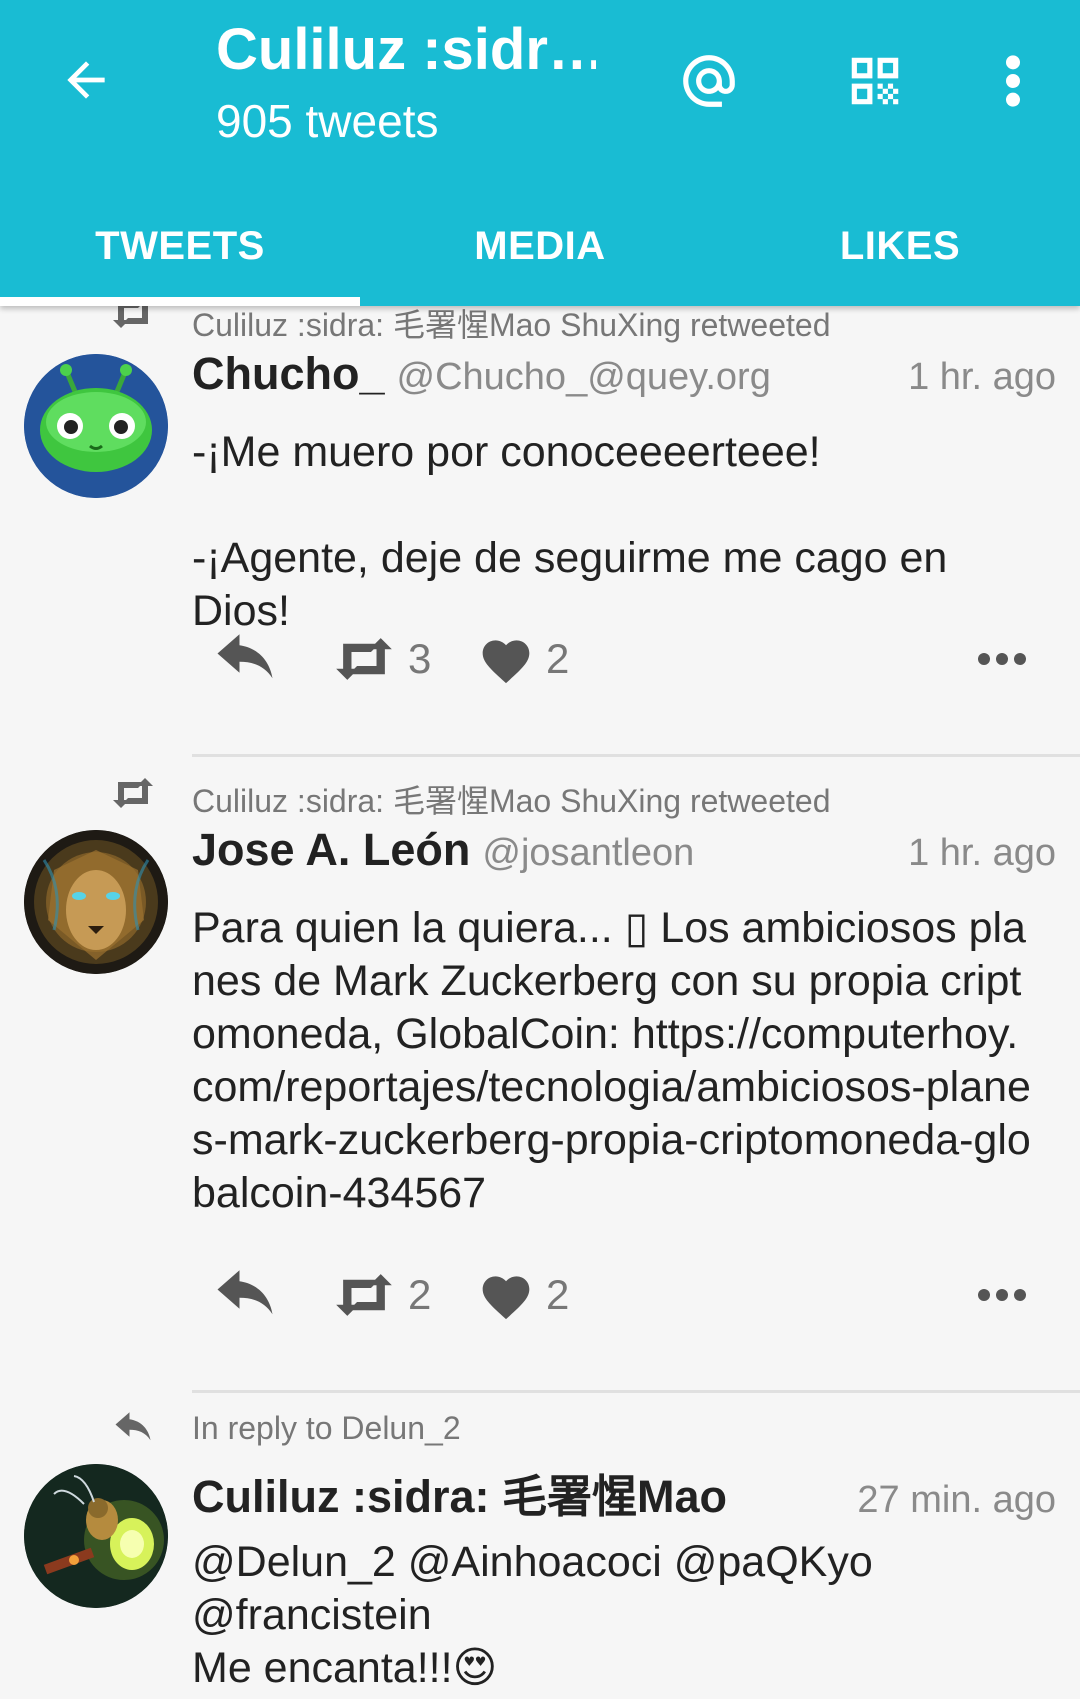 The height and width of the screenshot is (1699, 1080). What do you see at coordinates (420, 658) in the screenshot?
I see `retweet-count: 3` at bounding box center [420, 658].